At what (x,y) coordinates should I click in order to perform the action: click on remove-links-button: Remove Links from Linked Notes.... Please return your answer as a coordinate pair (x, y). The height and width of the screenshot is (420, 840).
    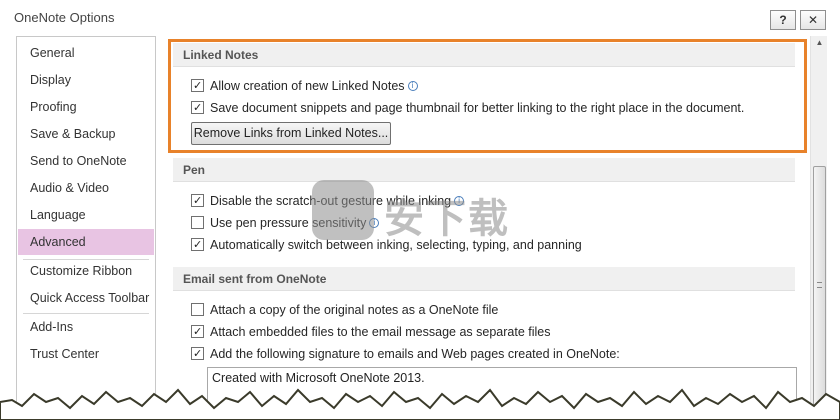
    Looking at the image, I should click on (291, 133).